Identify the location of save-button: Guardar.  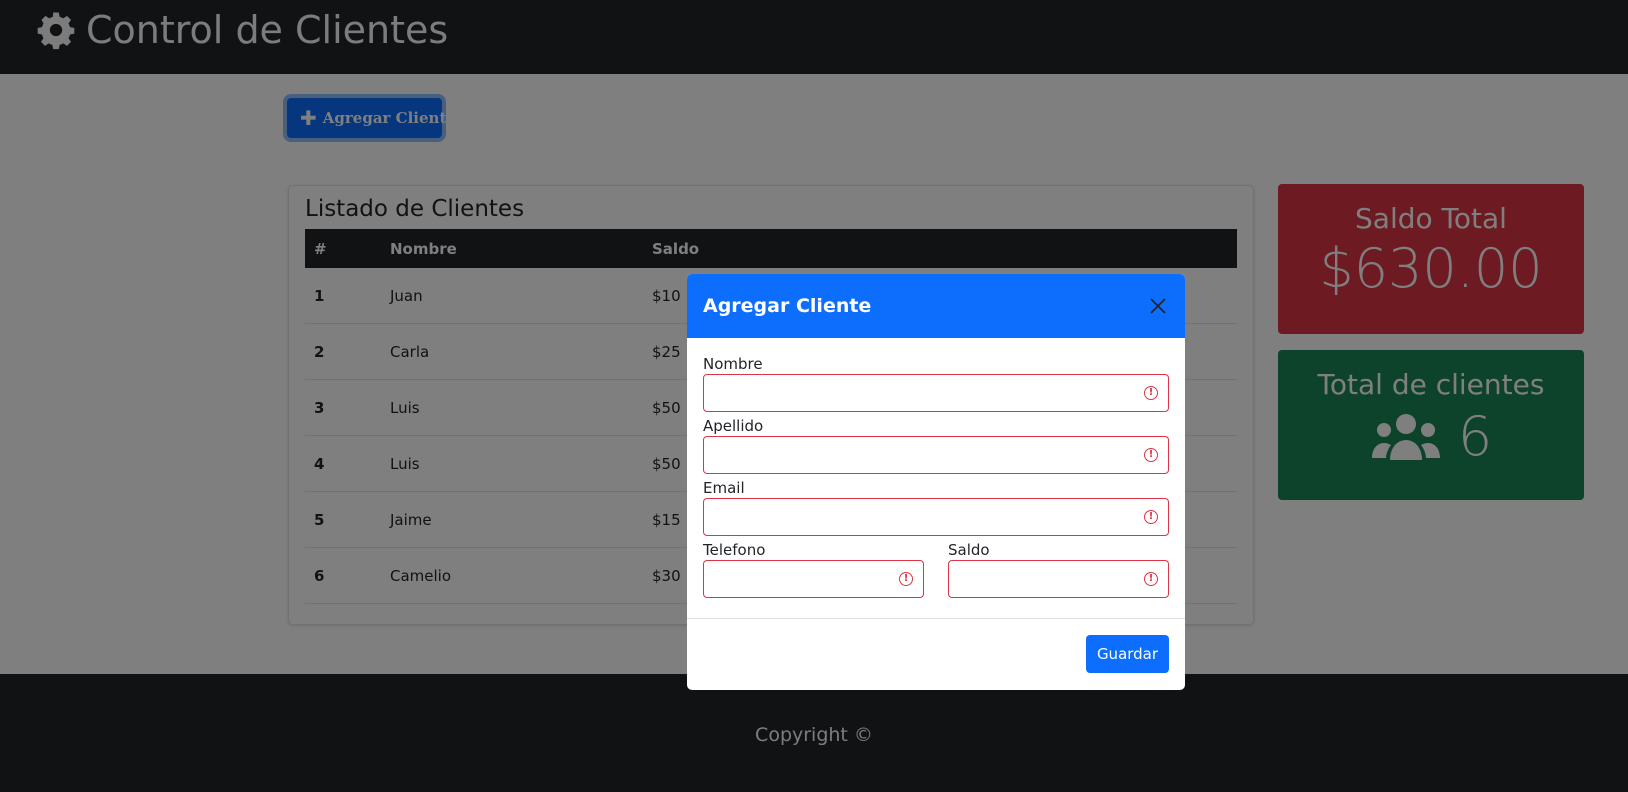
(1127, 654).